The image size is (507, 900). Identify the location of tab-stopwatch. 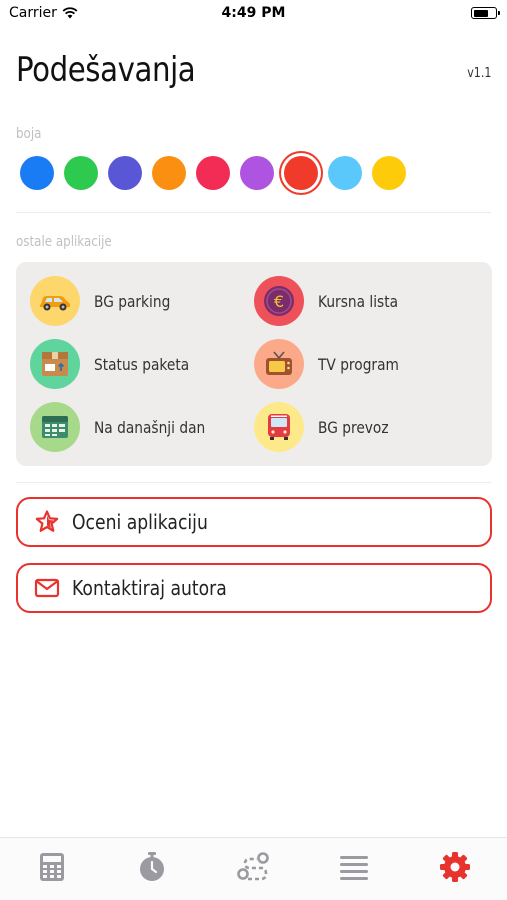
(152, 867).